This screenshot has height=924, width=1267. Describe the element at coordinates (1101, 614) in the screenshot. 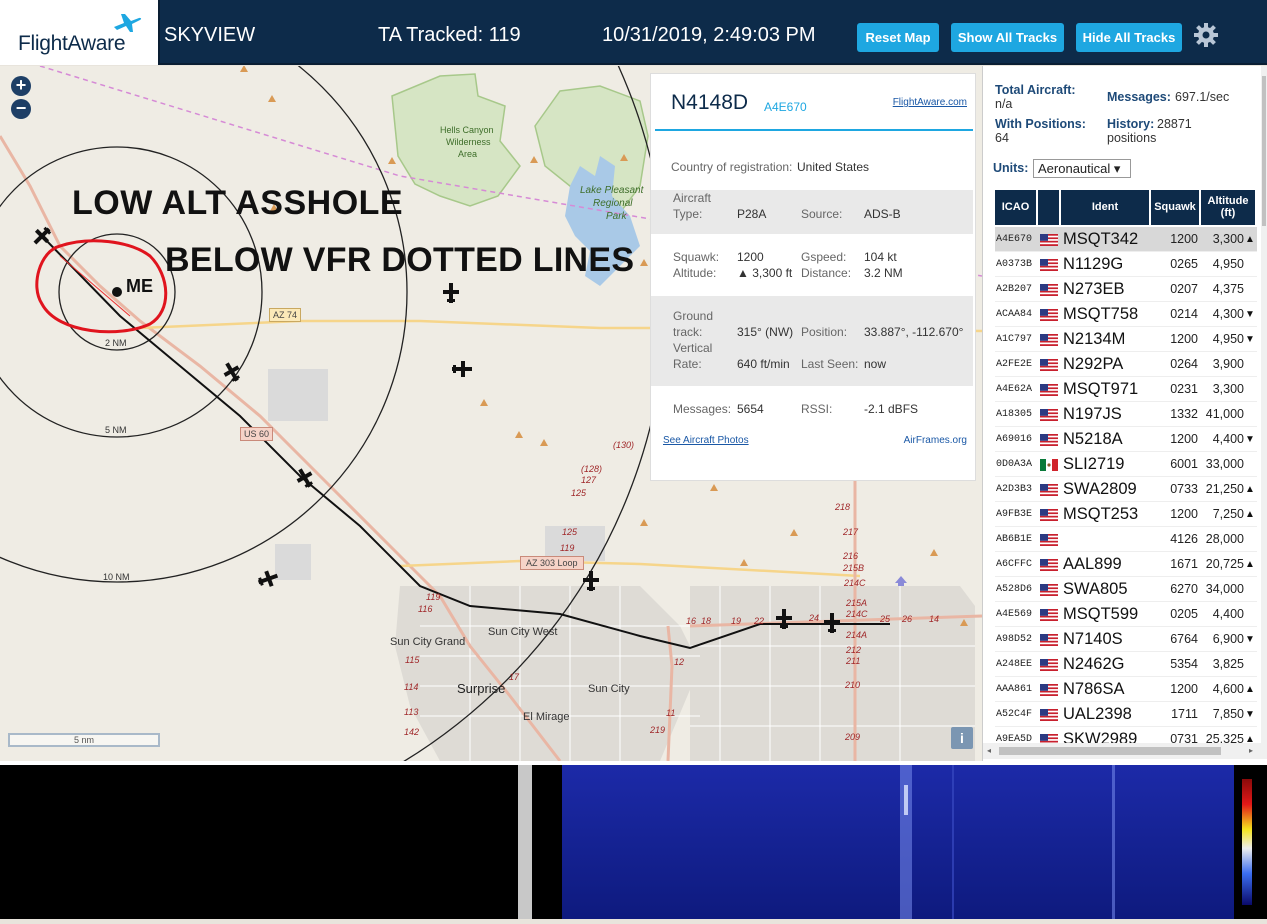

I see `row-ident: MSQT599` at that location.